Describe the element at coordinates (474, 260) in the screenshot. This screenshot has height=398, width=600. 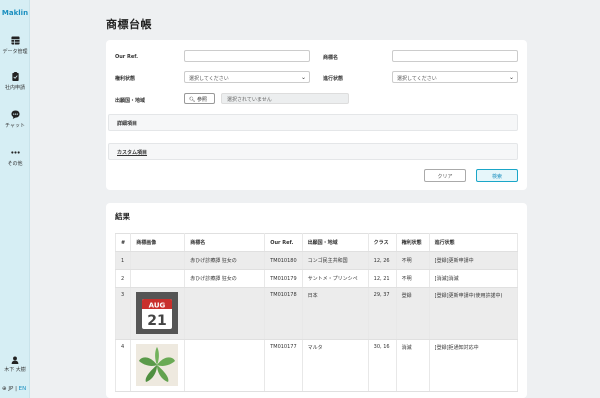
I see `cell-progress-status: [登録]更新申請中` at that location.